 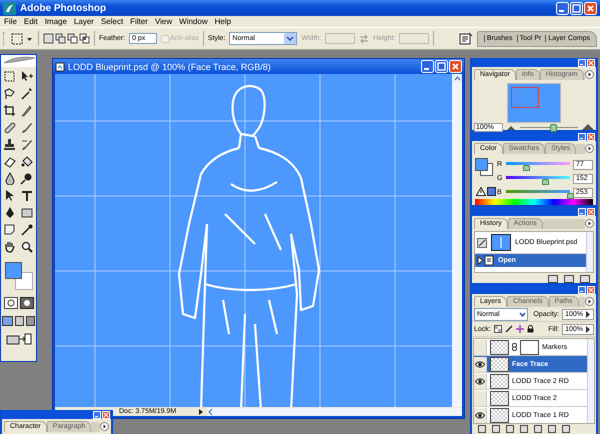 I want to click on color-slider-thumb, so click(x=570, y=195).